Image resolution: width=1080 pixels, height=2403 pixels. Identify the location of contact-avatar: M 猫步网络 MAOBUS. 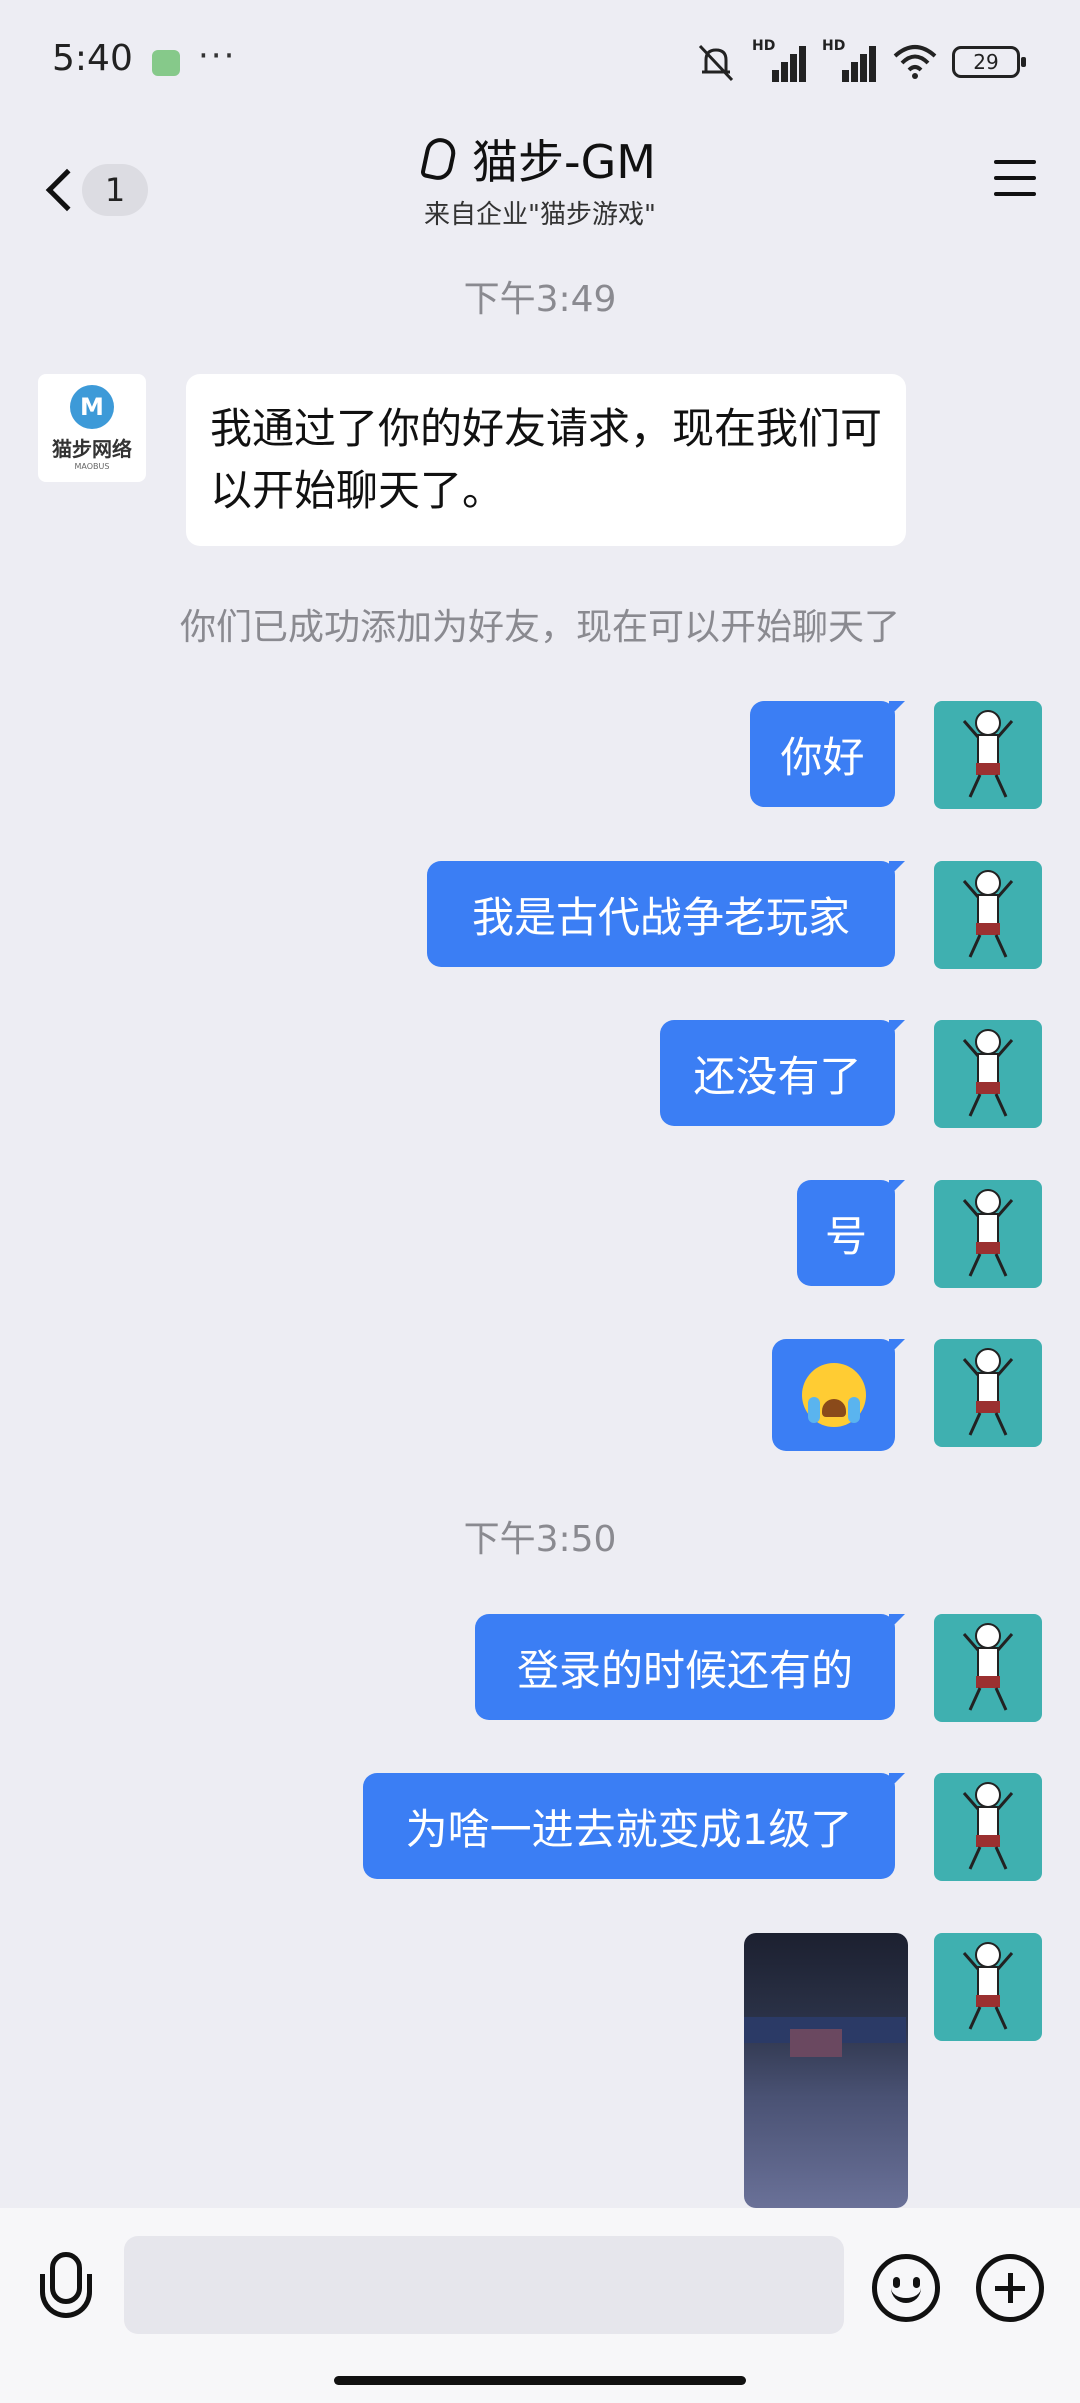
(92, 428).